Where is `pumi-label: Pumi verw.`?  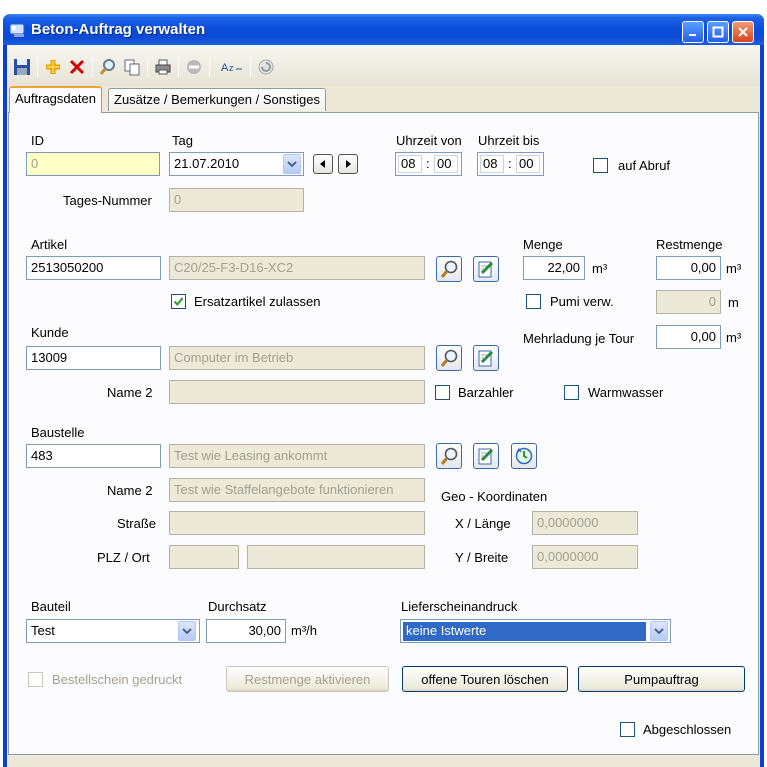
pumi-label: Pumi verw. is located at coordinates (582, 301).